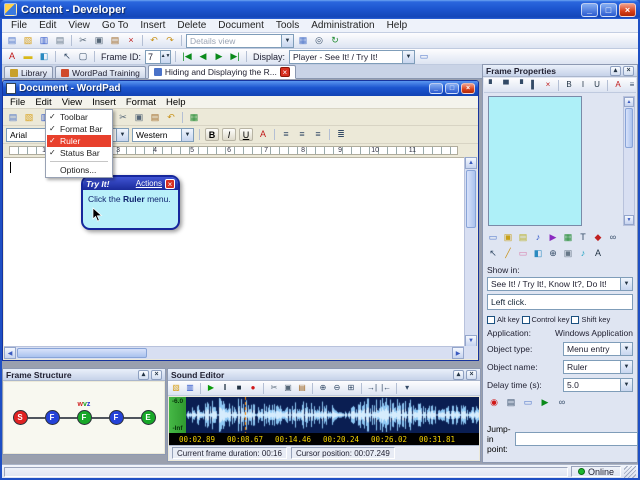  Describe the element at coordinates (492, 85) in the screenshot. I see `align-top-left-button: ▘` at that location.